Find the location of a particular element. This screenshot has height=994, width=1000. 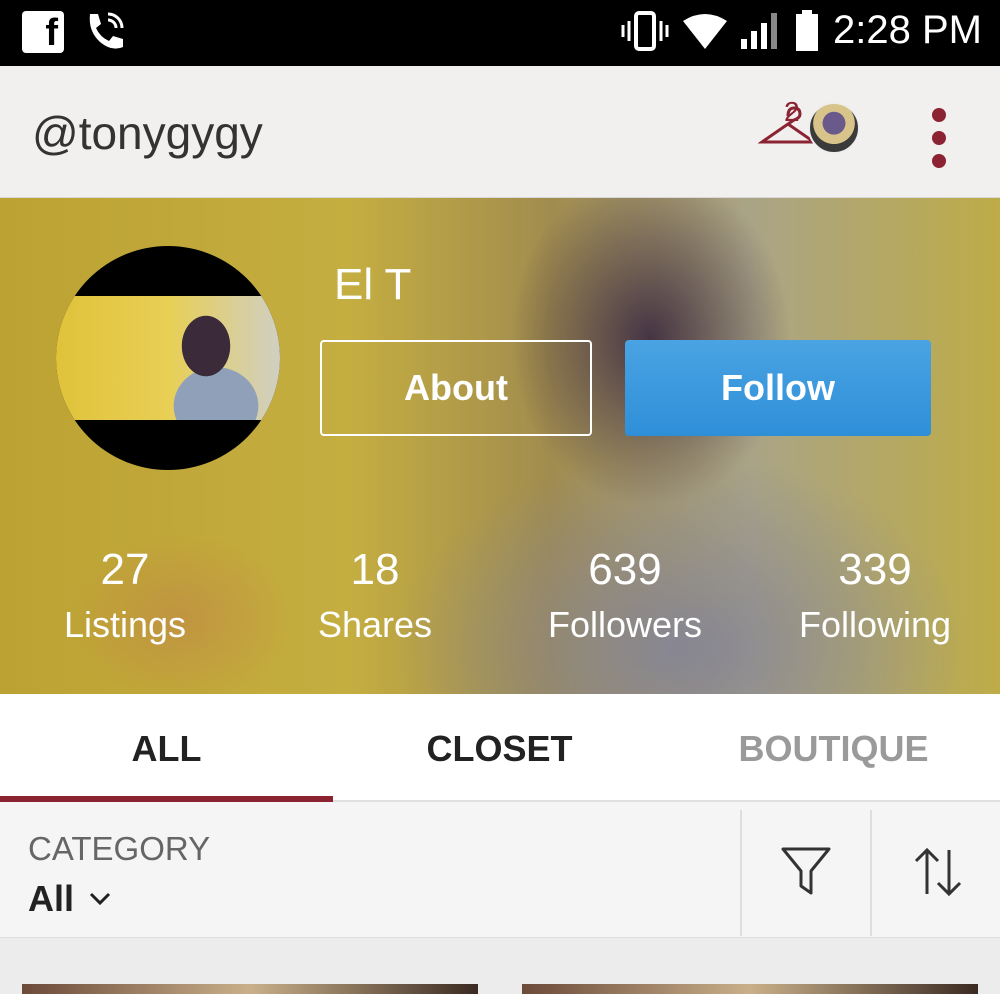

tab-all: ALL is located at coordinates (166, 748).